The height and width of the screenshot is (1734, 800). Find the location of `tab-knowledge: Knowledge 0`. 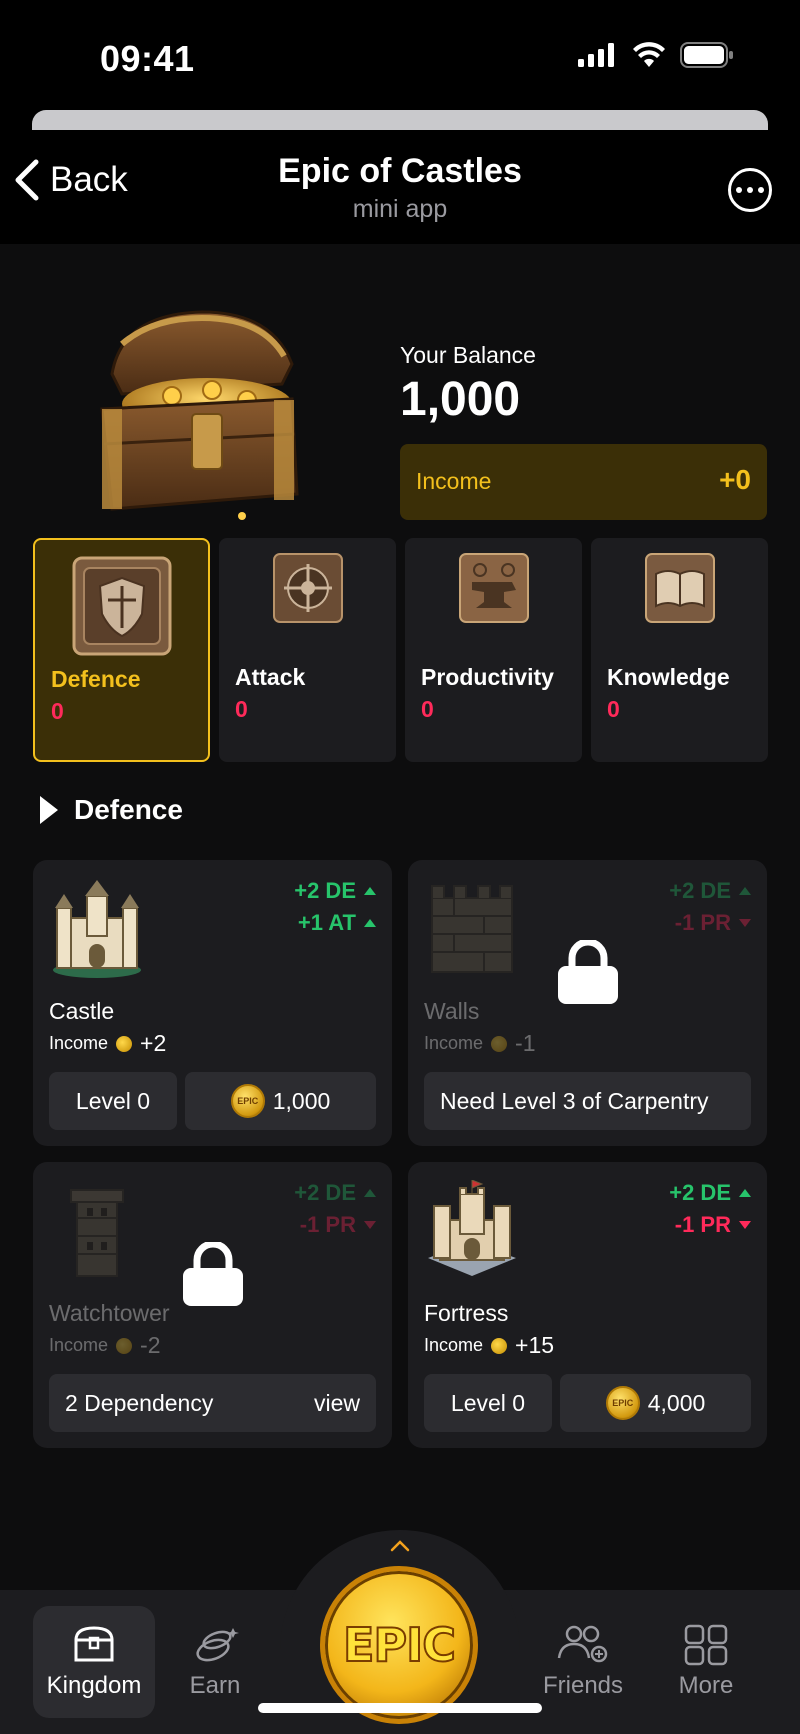

tab-knowledge: Knowledge 0 is located at coordinates (679, 650).